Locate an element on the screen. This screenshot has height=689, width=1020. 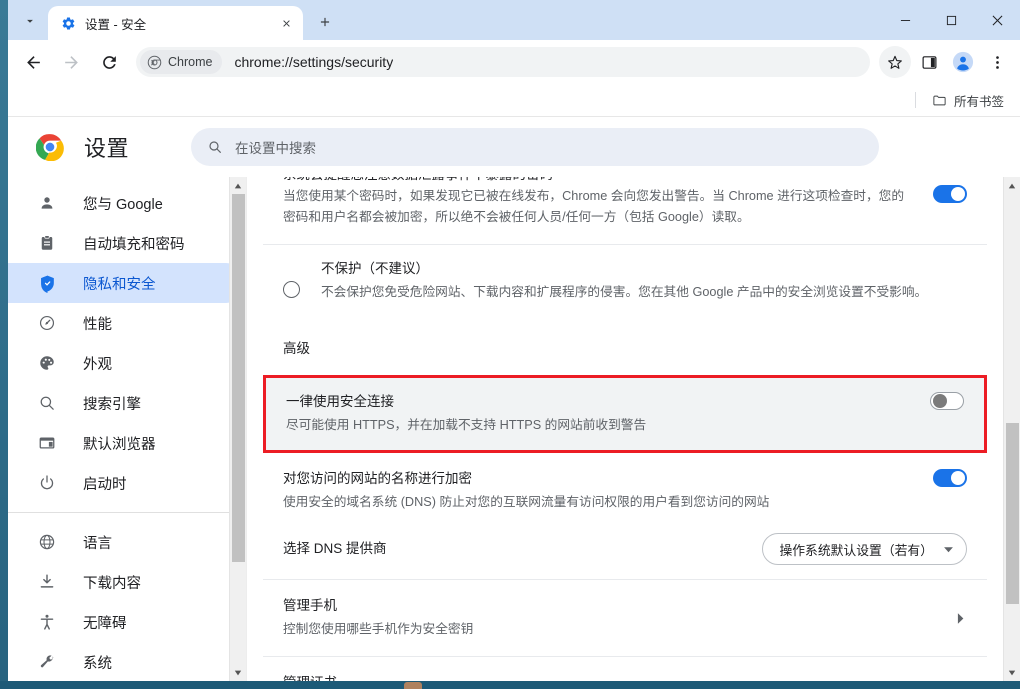
power-icon is located at coordinates (47, 483).